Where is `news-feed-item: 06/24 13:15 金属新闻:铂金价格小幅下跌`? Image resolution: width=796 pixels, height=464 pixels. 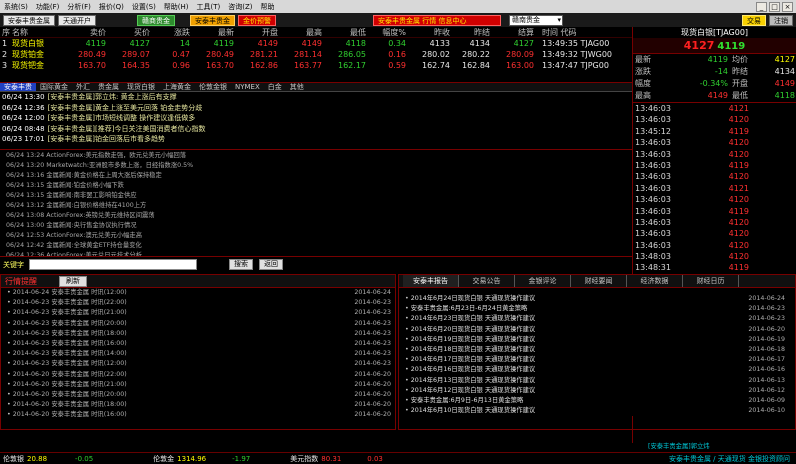
news-feed-item: 06/24 13:15 金属新闻:铂金价格小幅下跌 is located at coordinates (316, 186).